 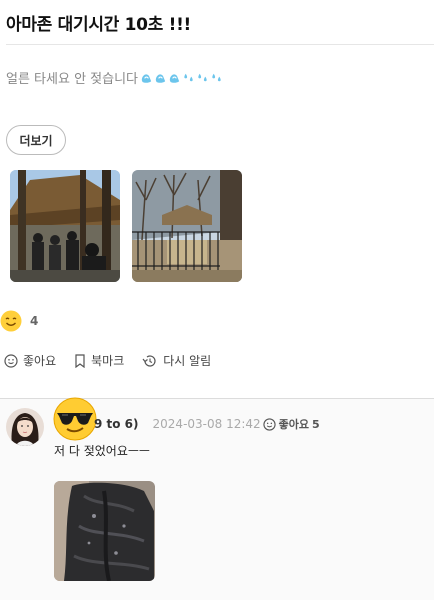 What do you see at coordinates (75, 419) in the screenshot?
I see `sunglasses-emoji-icon` at bounding box center [75, 419].